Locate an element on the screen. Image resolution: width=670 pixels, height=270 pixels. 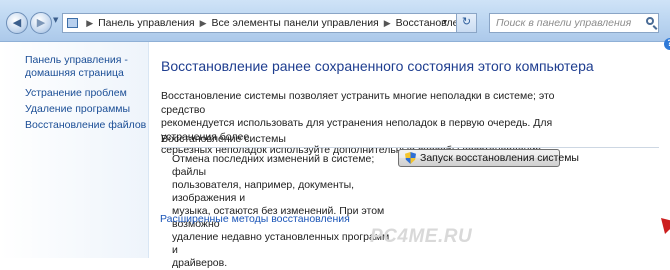
sidebar-home-line1: Панель управления - is located at coordinates (76, 60).